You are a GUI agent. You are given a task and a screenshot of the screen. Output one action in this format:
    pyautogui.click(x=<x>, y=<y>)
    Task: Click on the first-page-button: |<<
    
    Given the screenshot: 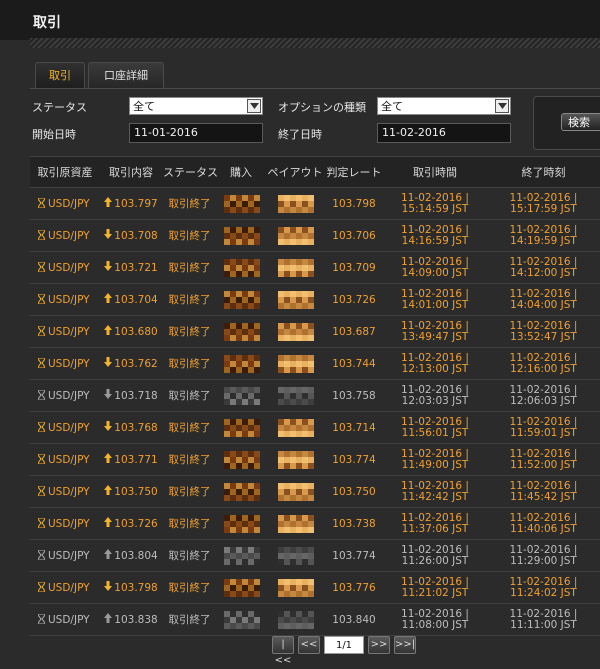 What is the action you would take?
    pyautogui.click(x=283, y=651)
    